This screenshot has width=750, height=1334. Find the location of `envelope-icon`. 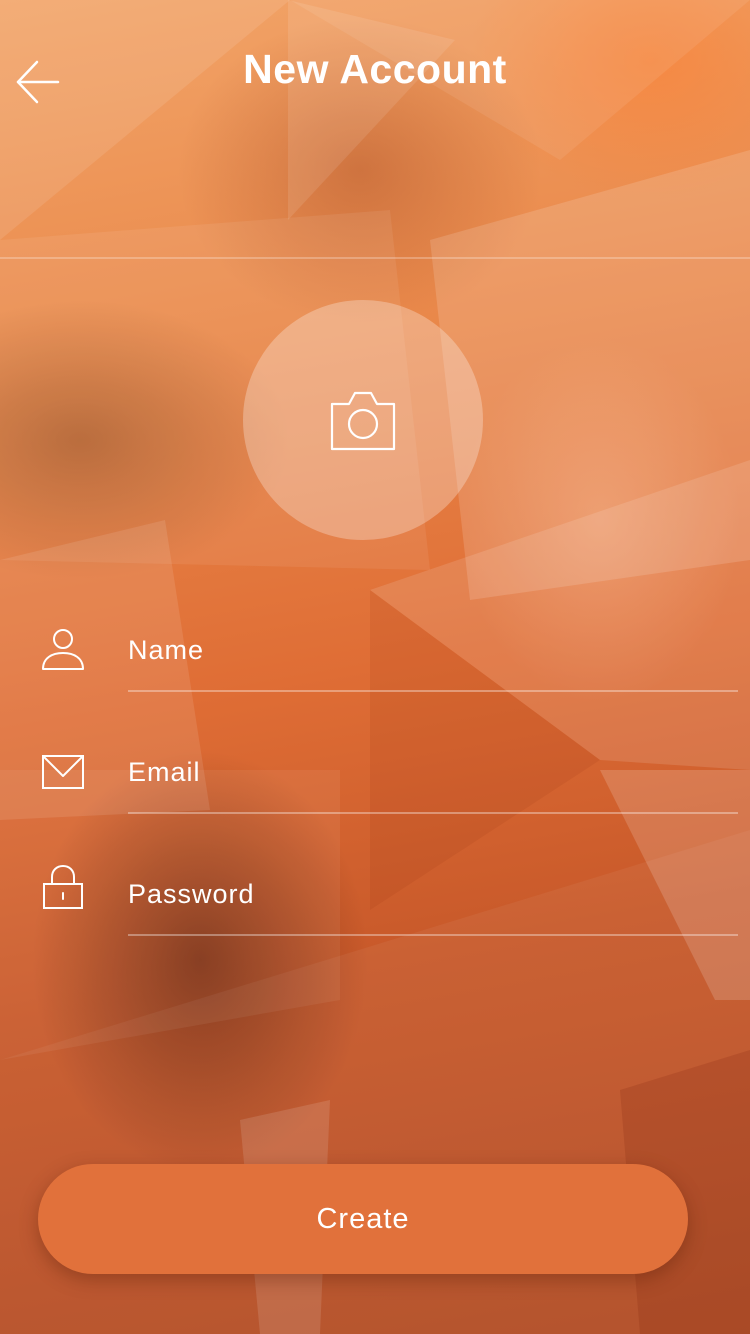

envelope-icon is located at coordinates (63, 772).